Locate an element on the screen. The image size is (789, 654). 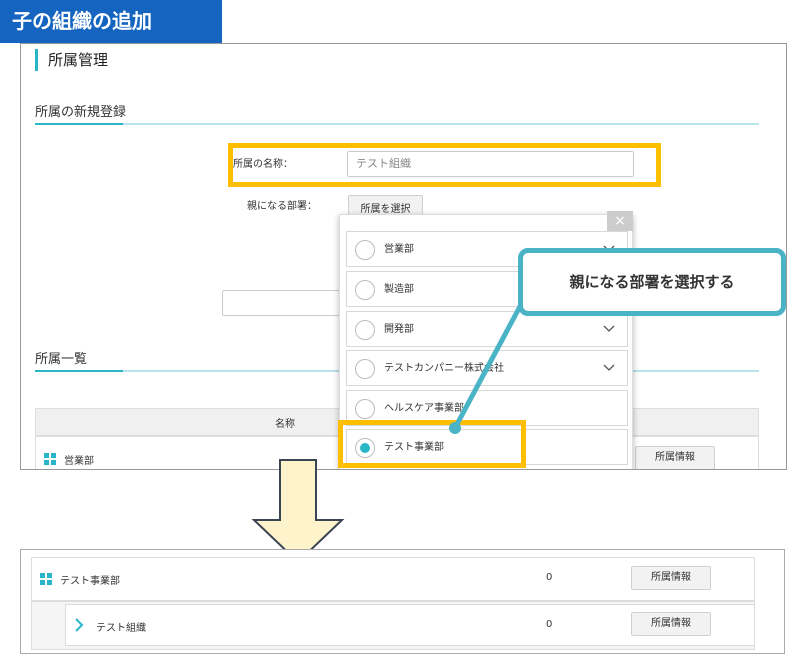
child-row-name: テスト組織 is located at coordinates (121, 628).